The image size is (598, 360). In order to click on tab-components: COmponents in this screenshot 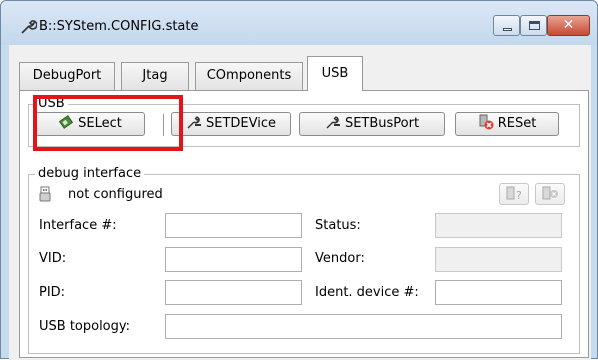, I will do `click(249, 76)`.